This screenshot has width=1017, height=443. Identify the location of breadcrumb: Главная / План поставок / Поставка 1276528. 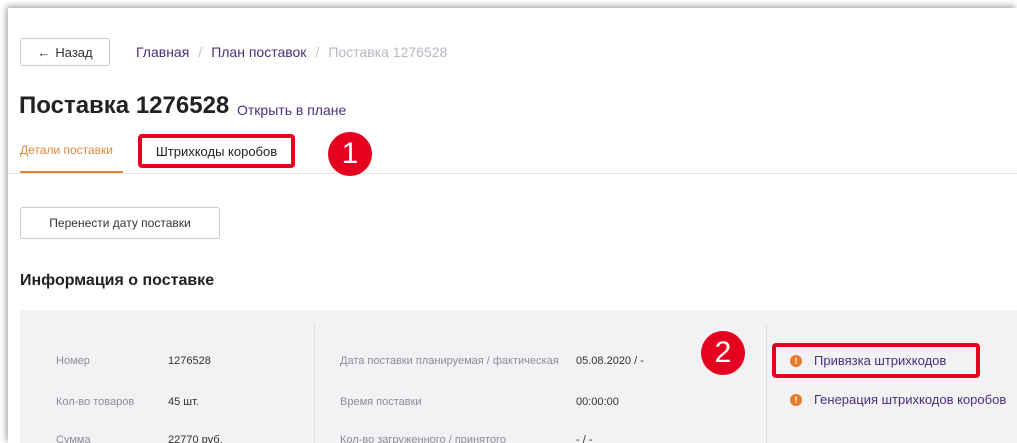
(291, 52).